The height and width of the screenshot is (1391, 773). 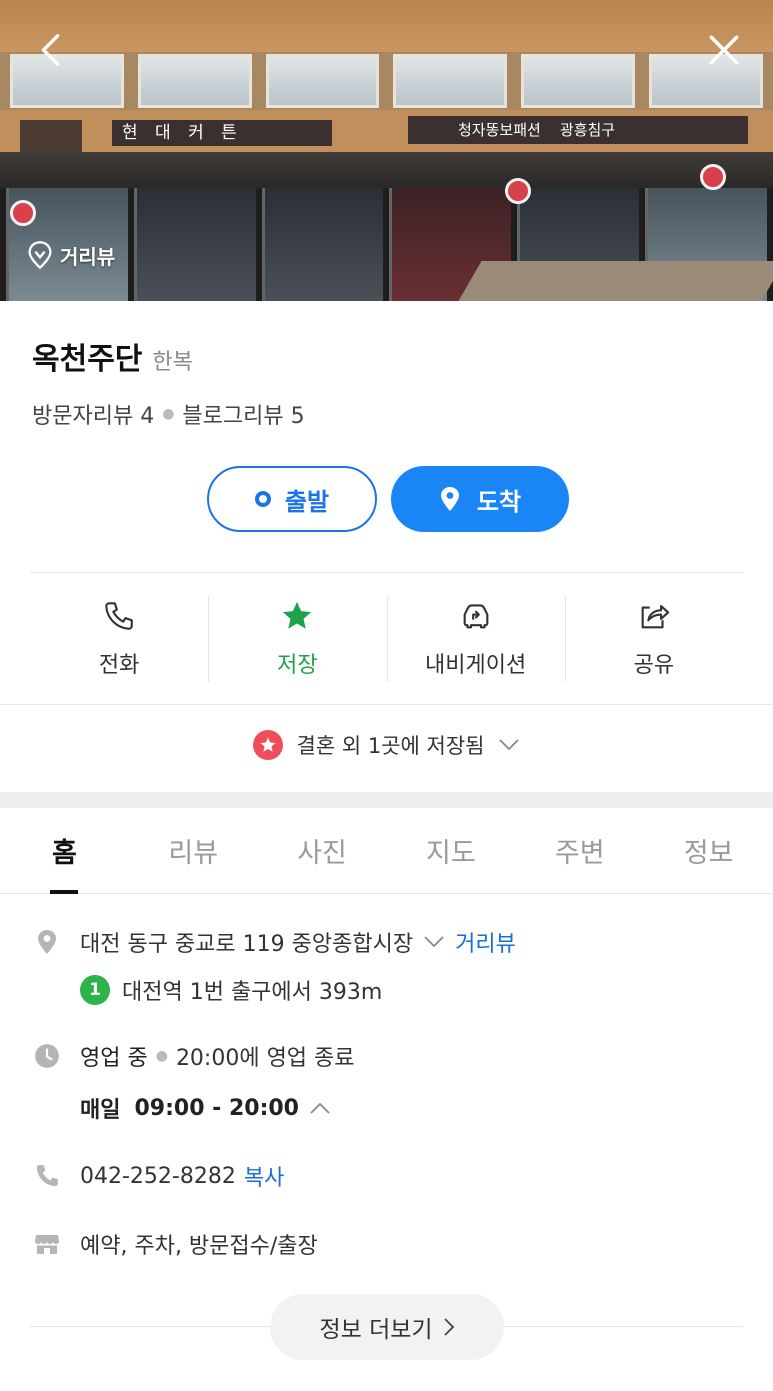 I want to click on share-label: 공유, so click(x=654, y=665).